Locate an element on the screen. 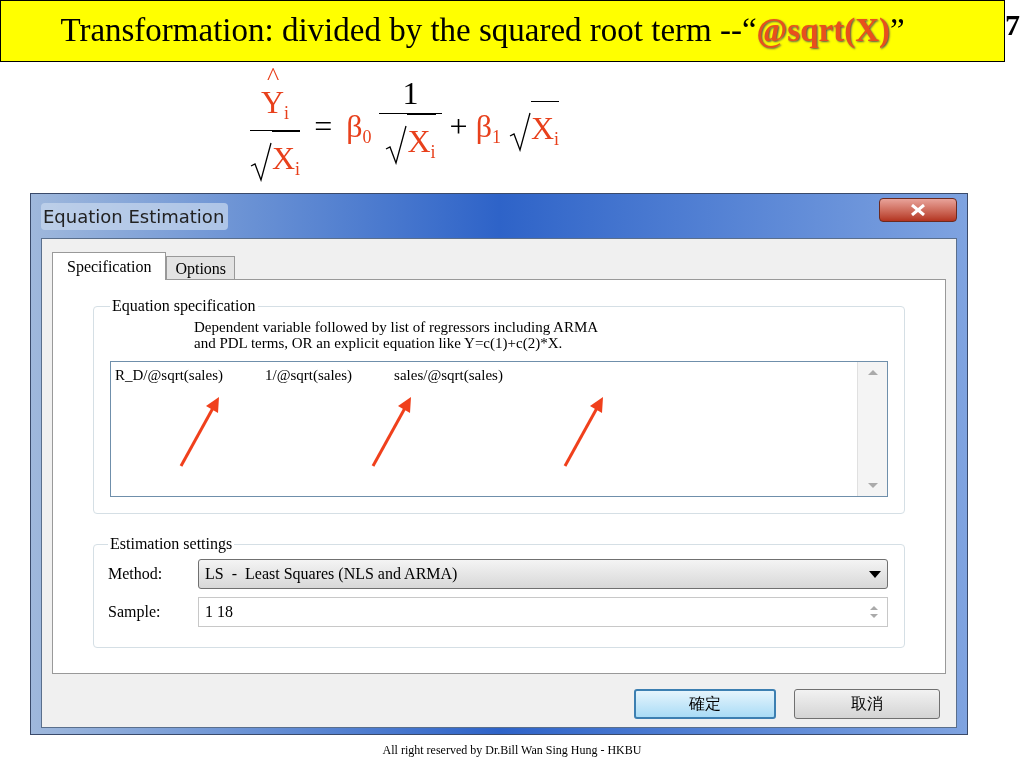 This screenshot has width=1024, height=768. equation-term: R_D/@sqrt(sales) is located at coordinates (169, 374).